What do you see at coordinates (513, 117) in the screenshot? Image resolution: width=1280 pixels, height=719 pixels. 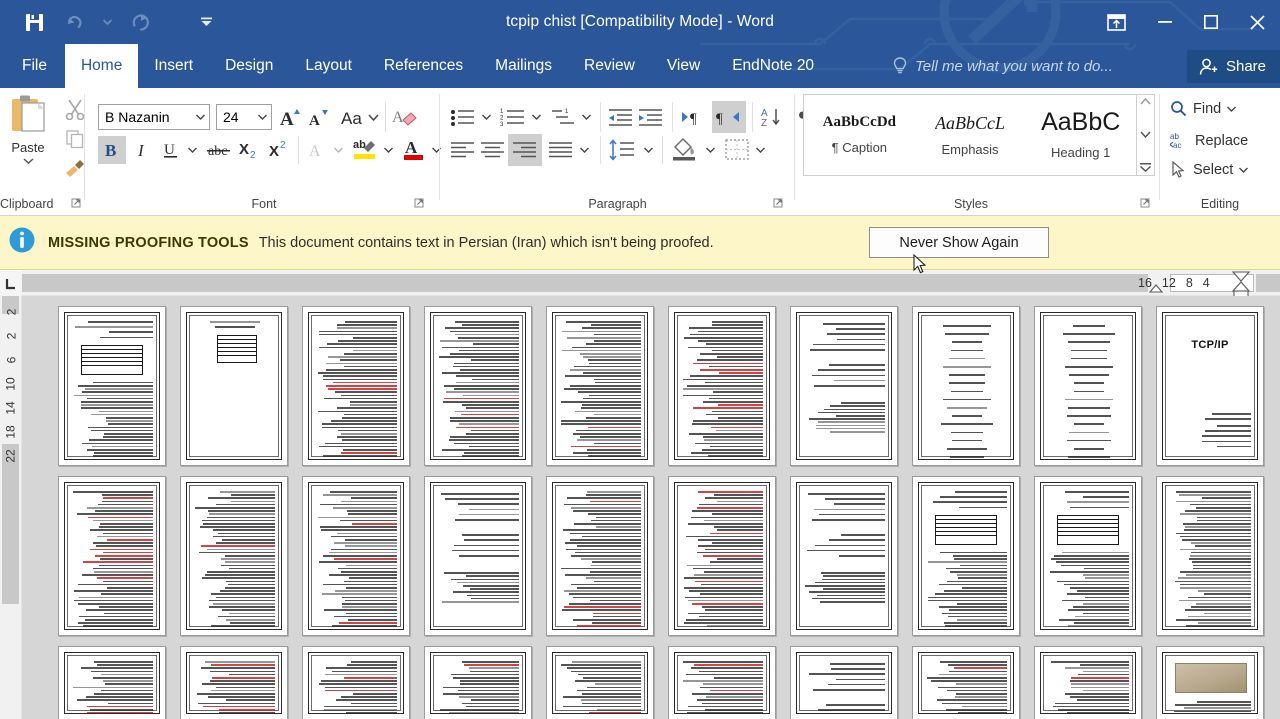 I see `numbering-button: 123` at bounding box center [513, 117].